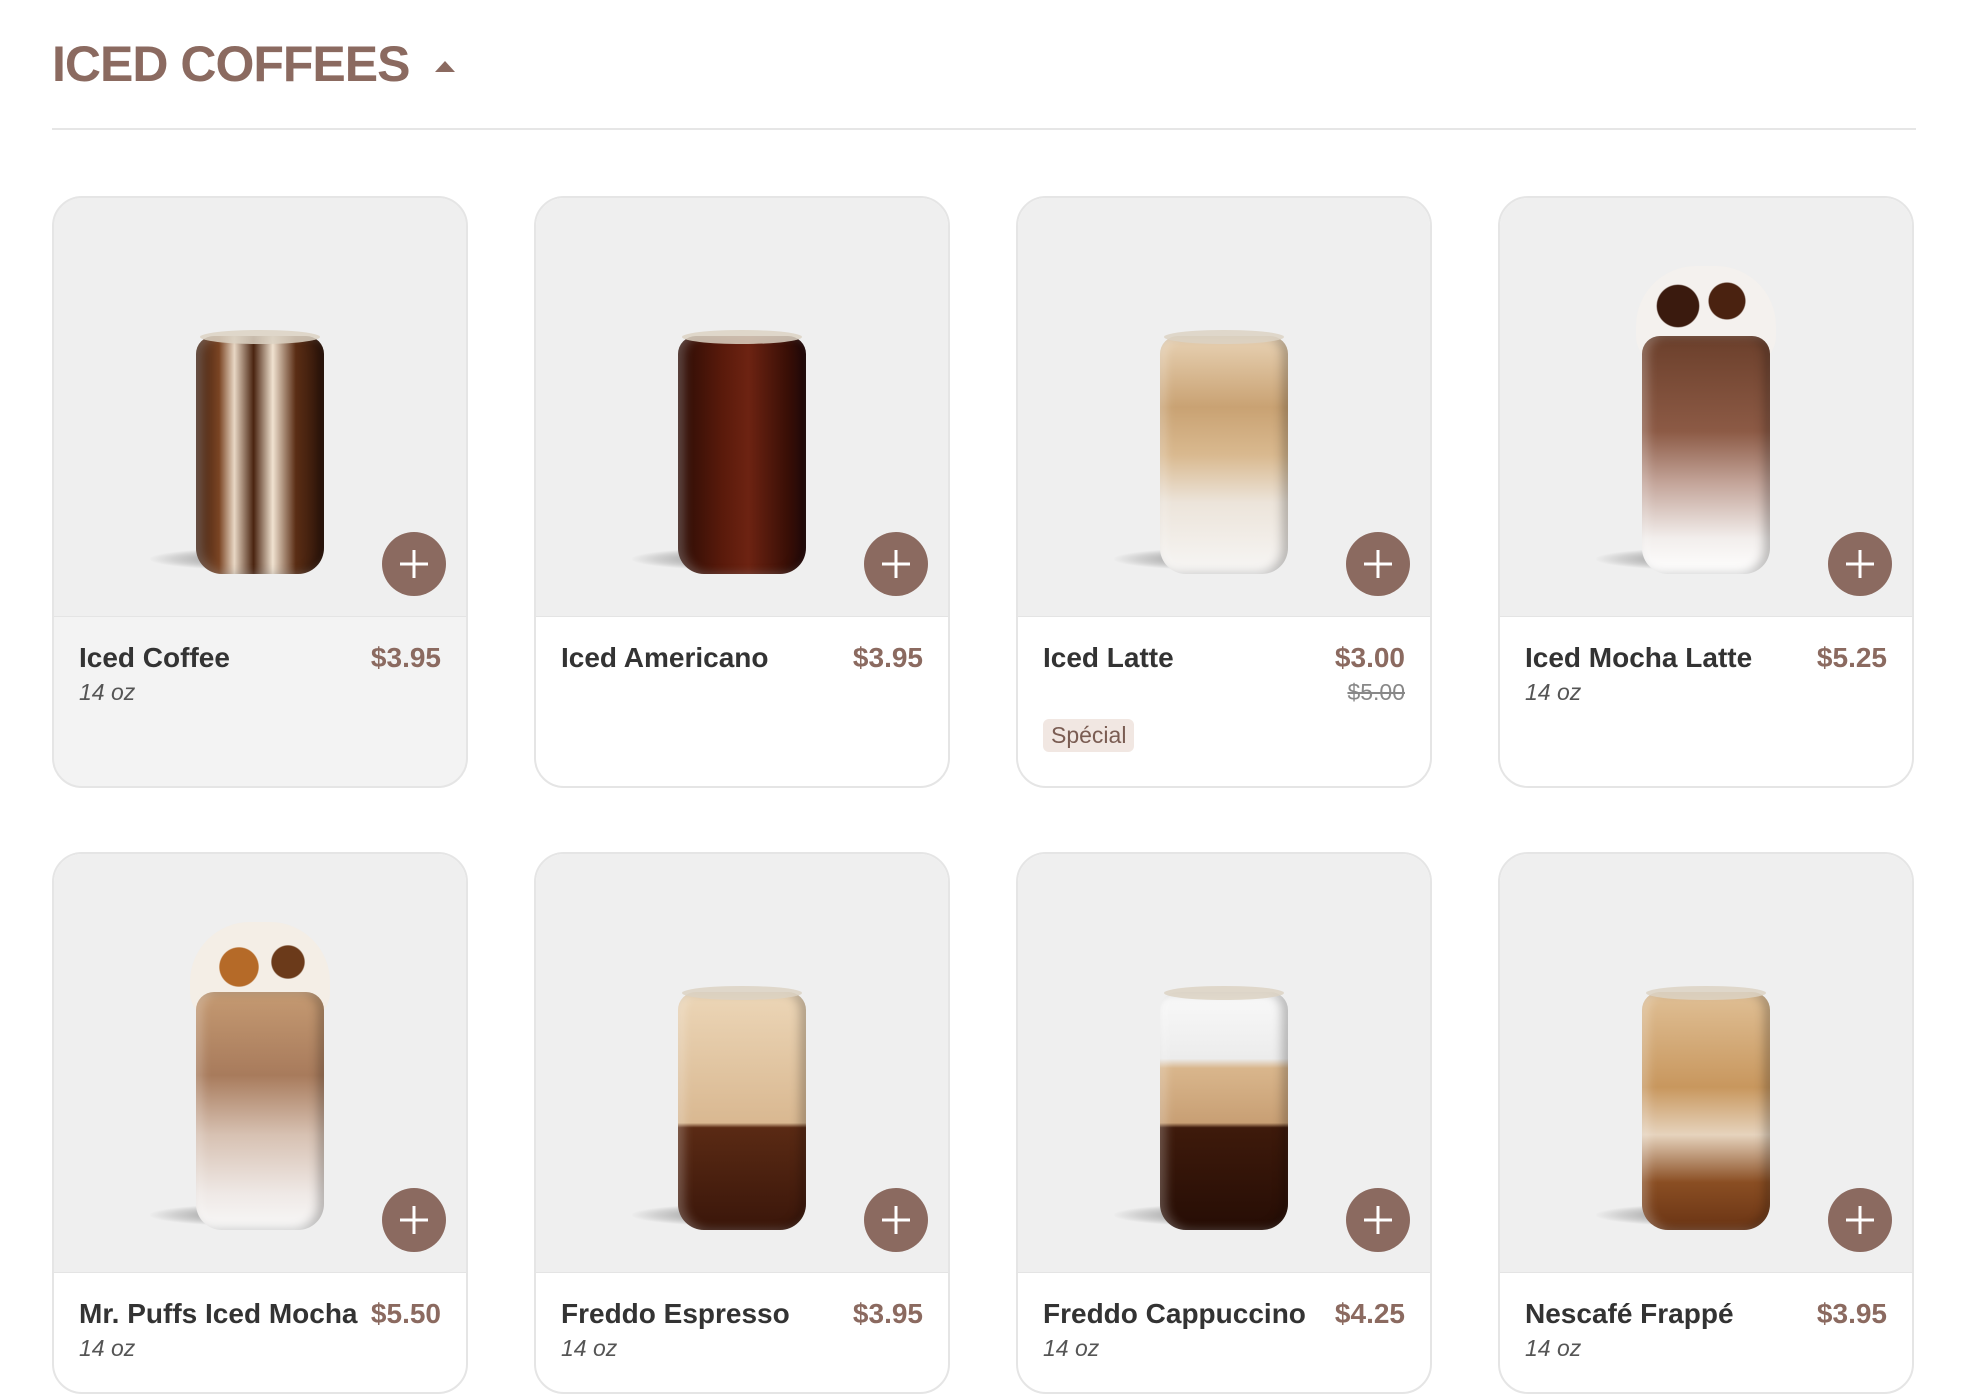 This screenshot has width=1966, height=1400. What do you see at coordinates (1376, 692) in the screenshot?
I see `original-price: $5.00` at bounding box center [1376, 692].